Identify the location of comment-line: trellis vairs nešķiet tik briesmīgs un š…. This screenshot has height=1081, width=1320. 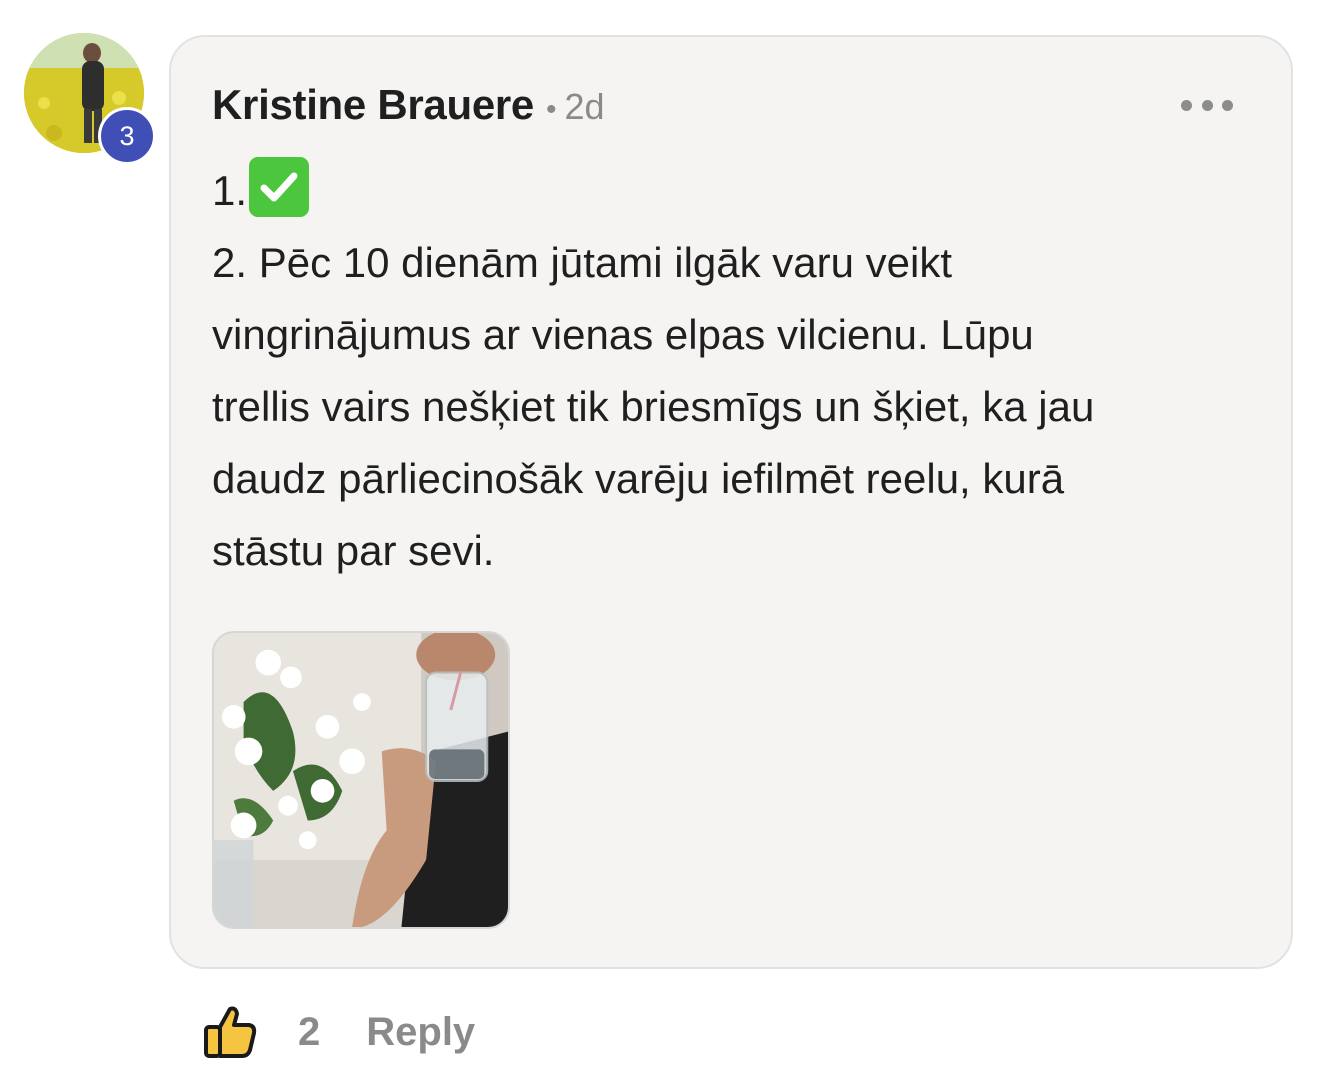
(653, 406).